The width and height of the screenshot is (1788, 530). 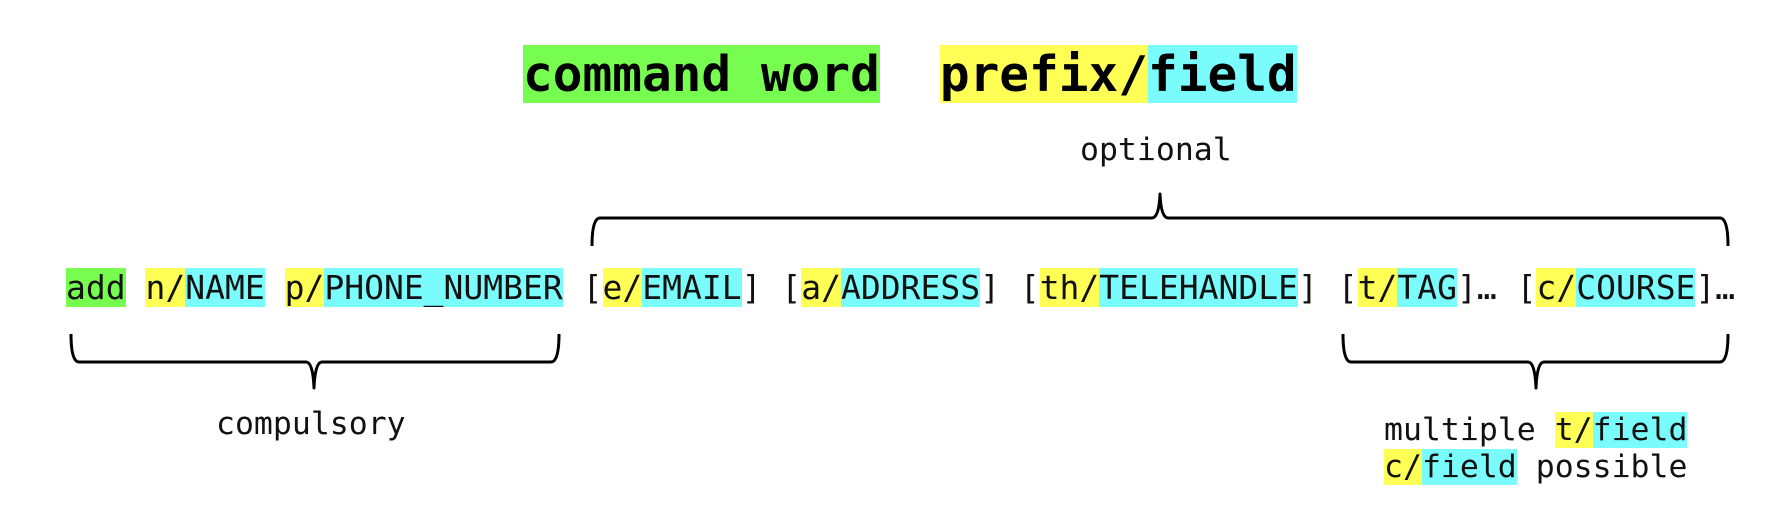 I want to click on possible-text: possible, so click(x=1602, y=467).